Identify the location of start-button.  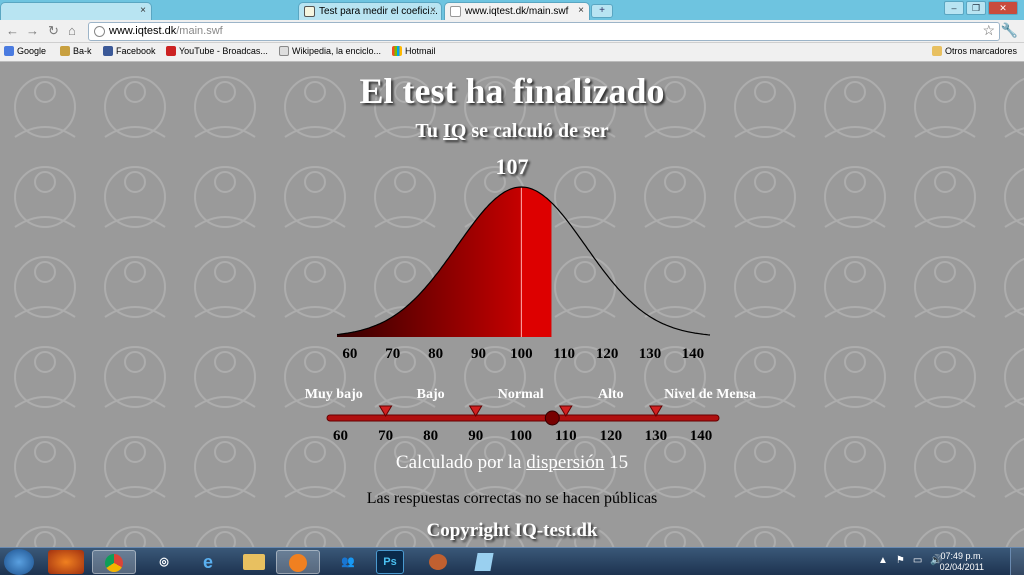
(19, 562).